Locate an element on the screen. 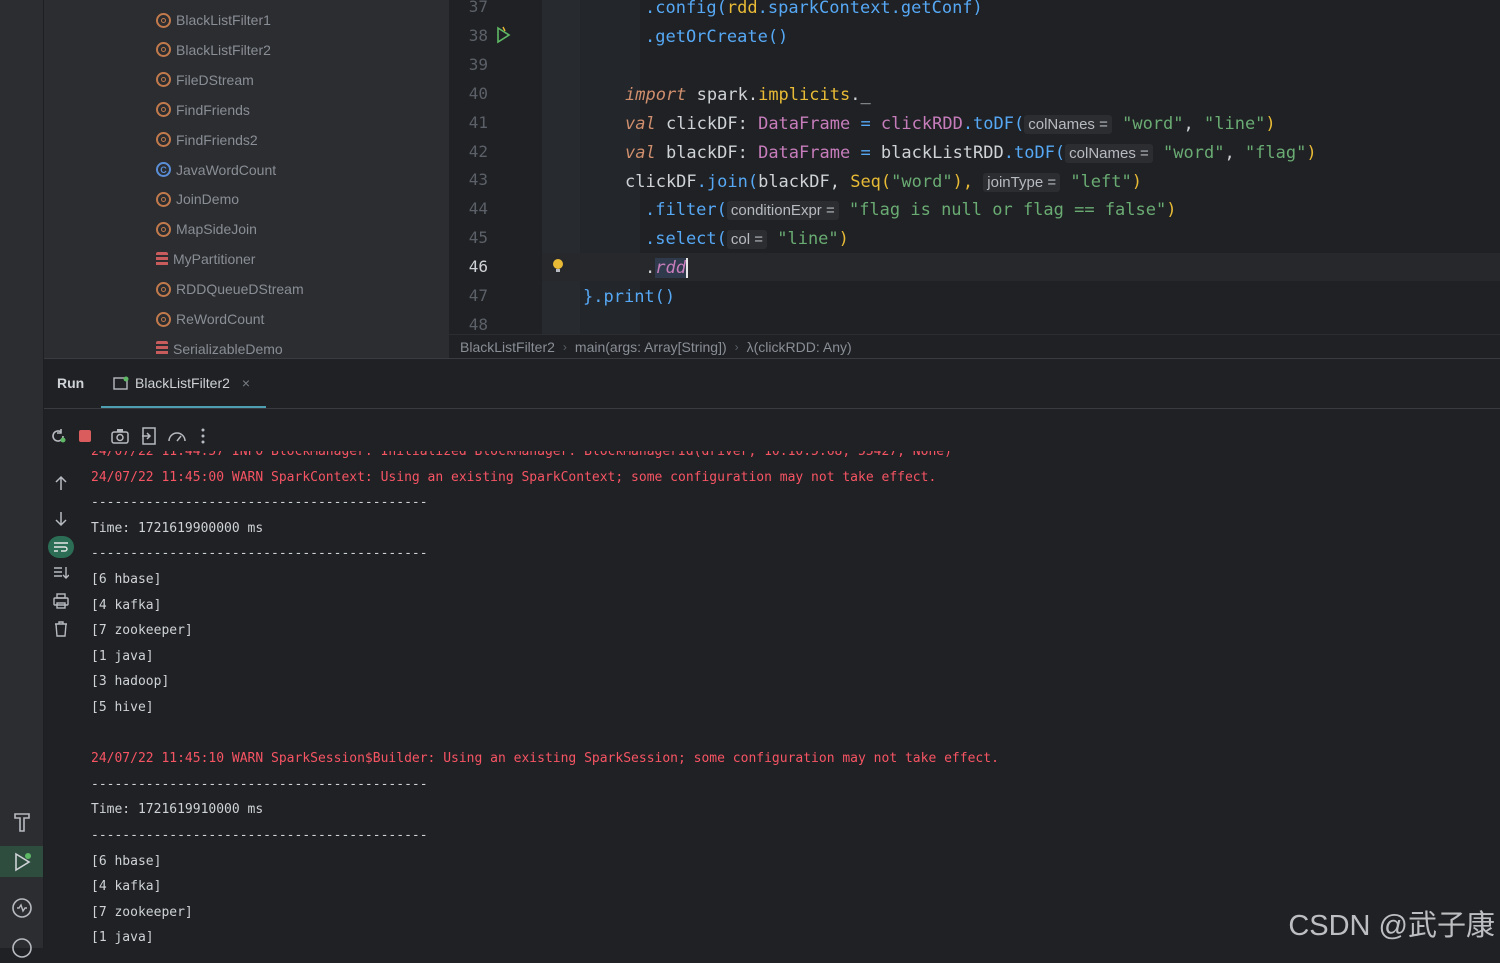  tree-item: BlackListFilter2 is located at coordinates (213, 50).